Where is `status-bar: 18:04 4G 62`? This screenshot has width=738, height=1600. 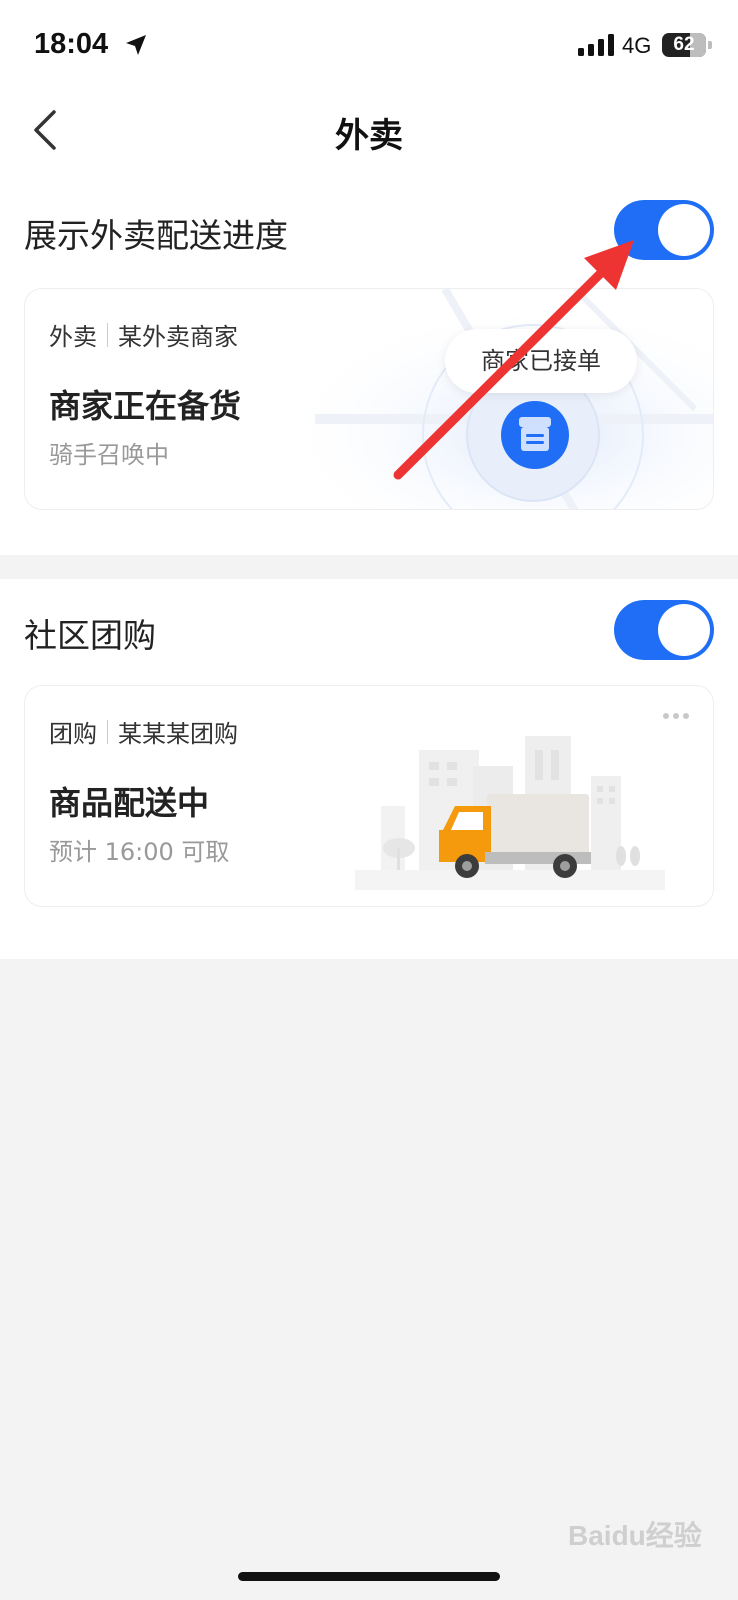 status-bar: 18:04 4G 62 is located at coordinates (369, 45).